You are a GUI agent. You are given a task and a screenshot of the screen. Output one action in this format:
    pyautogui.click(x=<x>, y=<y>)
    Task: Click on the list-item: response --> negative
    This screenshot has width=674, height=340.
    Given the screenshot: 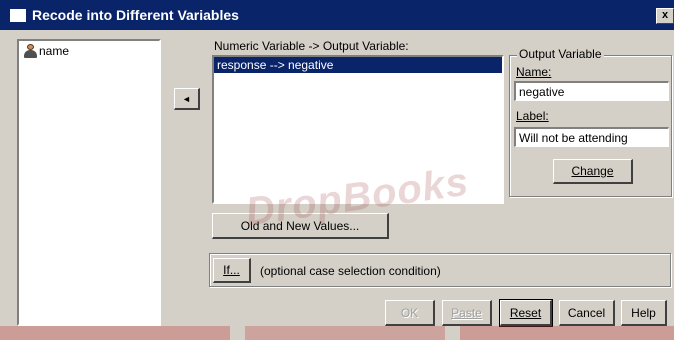 What is the action you would take?
    pyautogui.click(x=358, y=65)
    